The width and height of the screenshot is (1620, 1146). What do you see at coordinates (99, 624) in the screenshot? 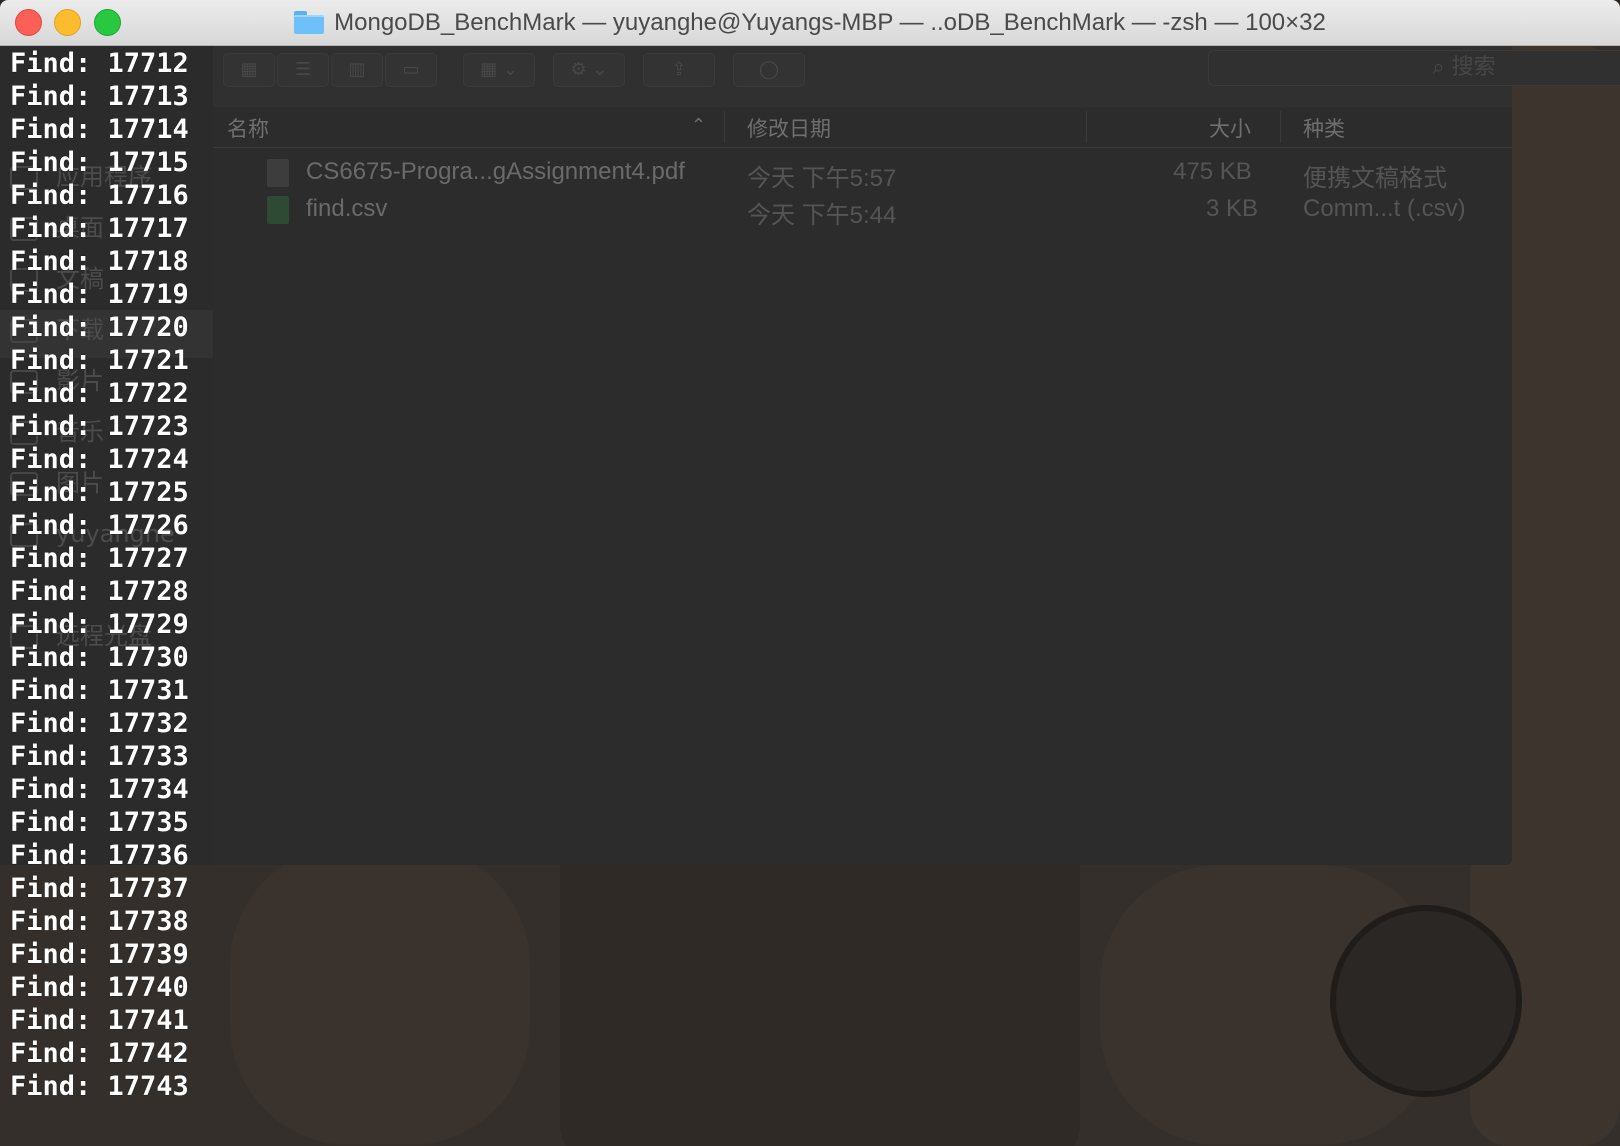
I see `terminal-line: Find: 17729` at bounding box center [99, 624].